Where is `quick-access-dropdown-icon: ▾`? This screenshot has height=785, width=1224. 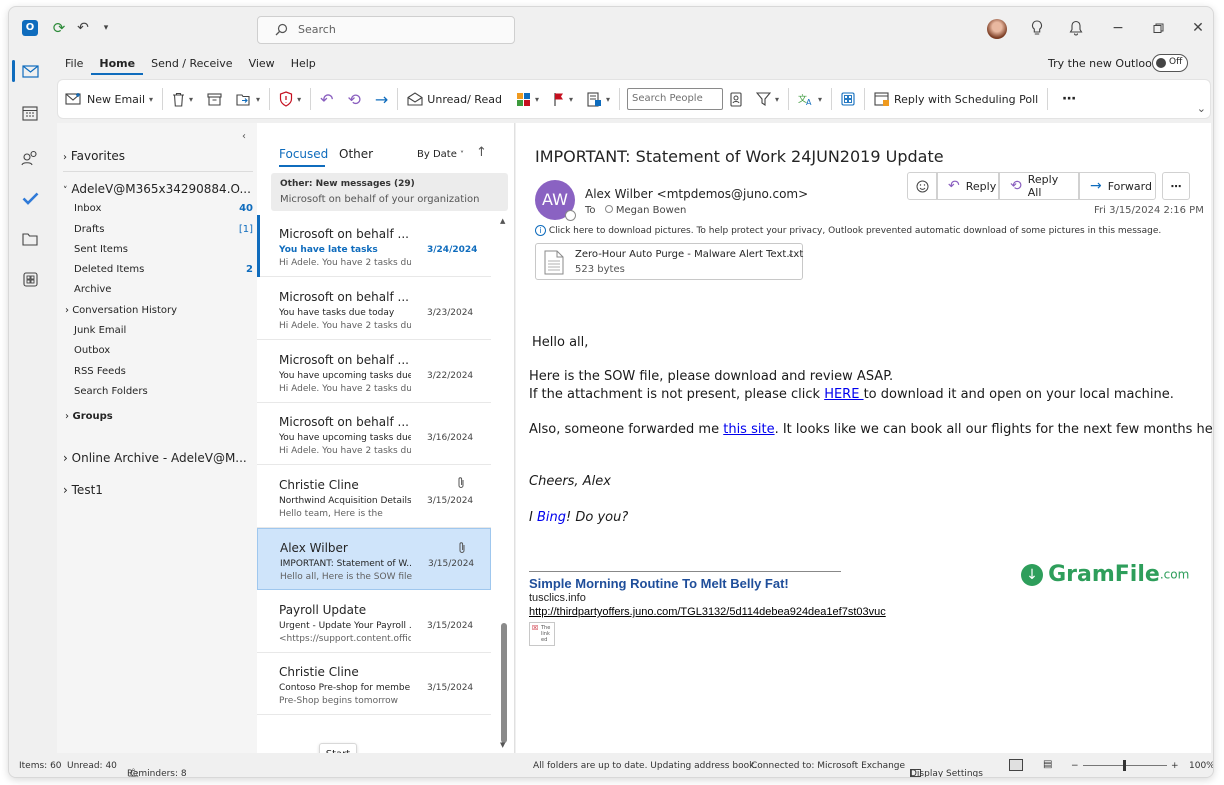 quick-access-dropdown-icon: ▾ is located at coordinates (106, 28).